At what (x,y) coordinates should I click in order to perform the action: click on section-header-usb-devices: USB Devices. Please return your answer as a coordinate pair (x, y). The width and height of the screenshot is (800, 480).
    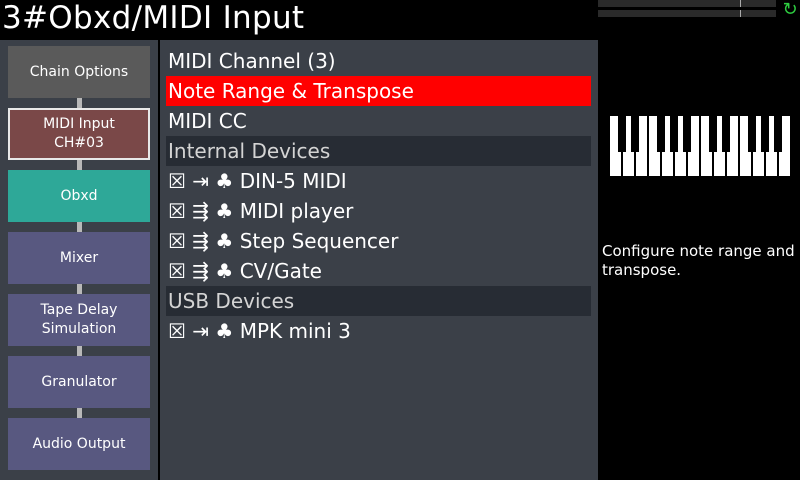
    Looking at the image, I should click on (378, 301).